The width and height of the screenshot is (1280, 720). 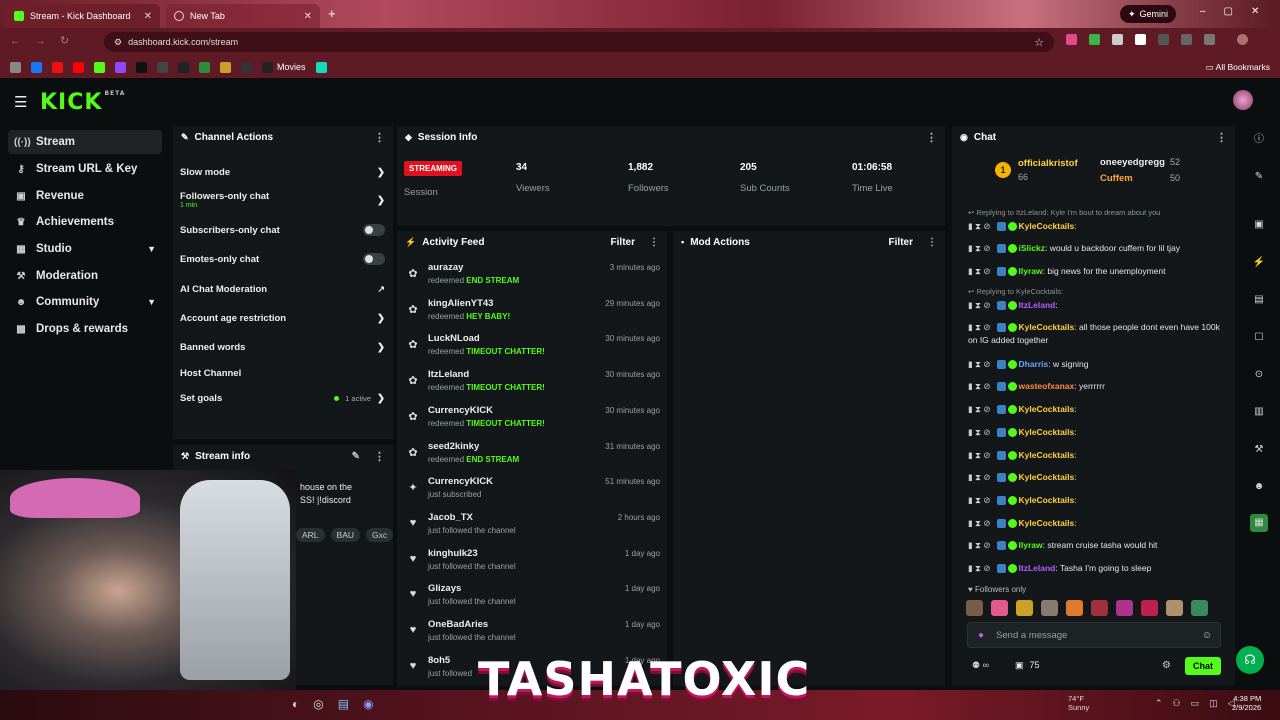 I want to click on clock: 4:38 PM 2/9/2026, so click(x=1246, y=703).